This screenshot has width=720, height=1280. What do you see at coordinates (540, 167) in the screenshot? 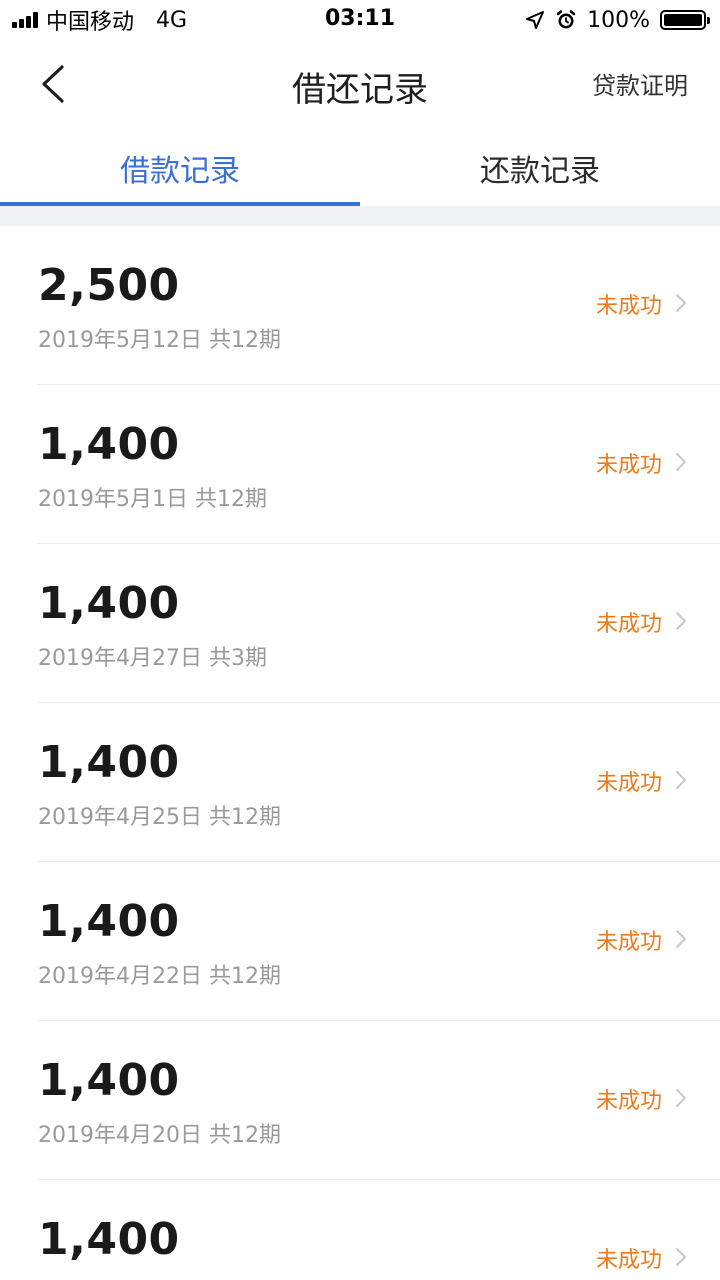
I see `tab-repayment-records: 还款记录` at bounding box center [540, 167].